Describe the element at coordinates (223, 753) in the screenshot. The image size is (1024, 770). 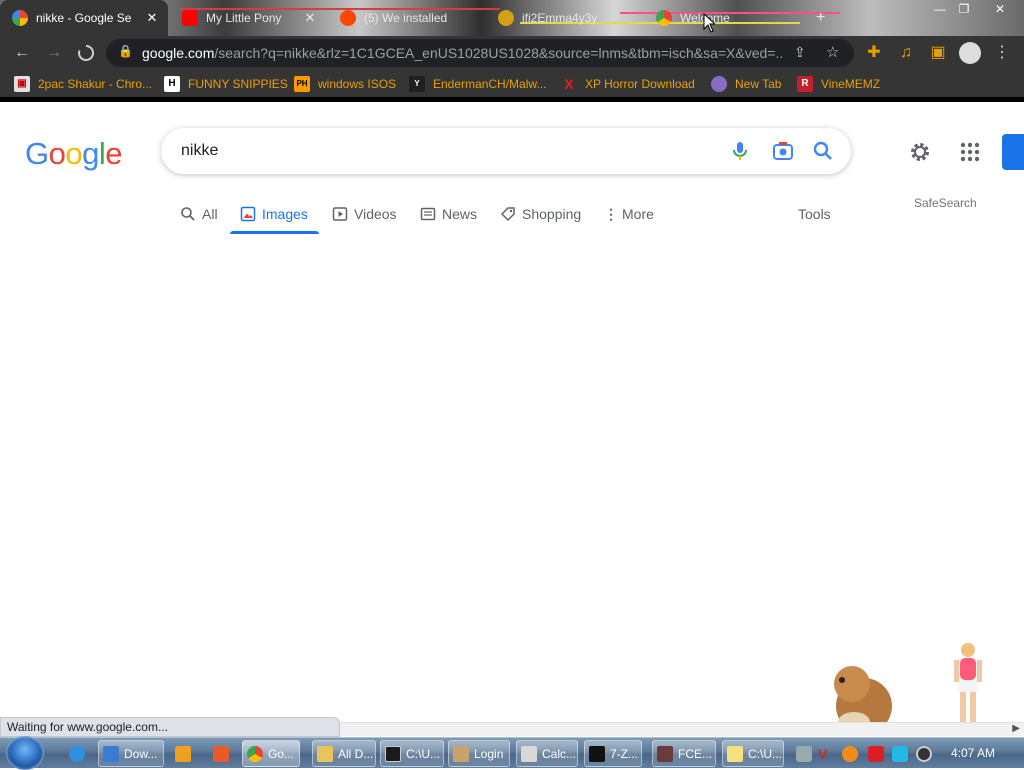
I see `taskbar-tool` at that location.